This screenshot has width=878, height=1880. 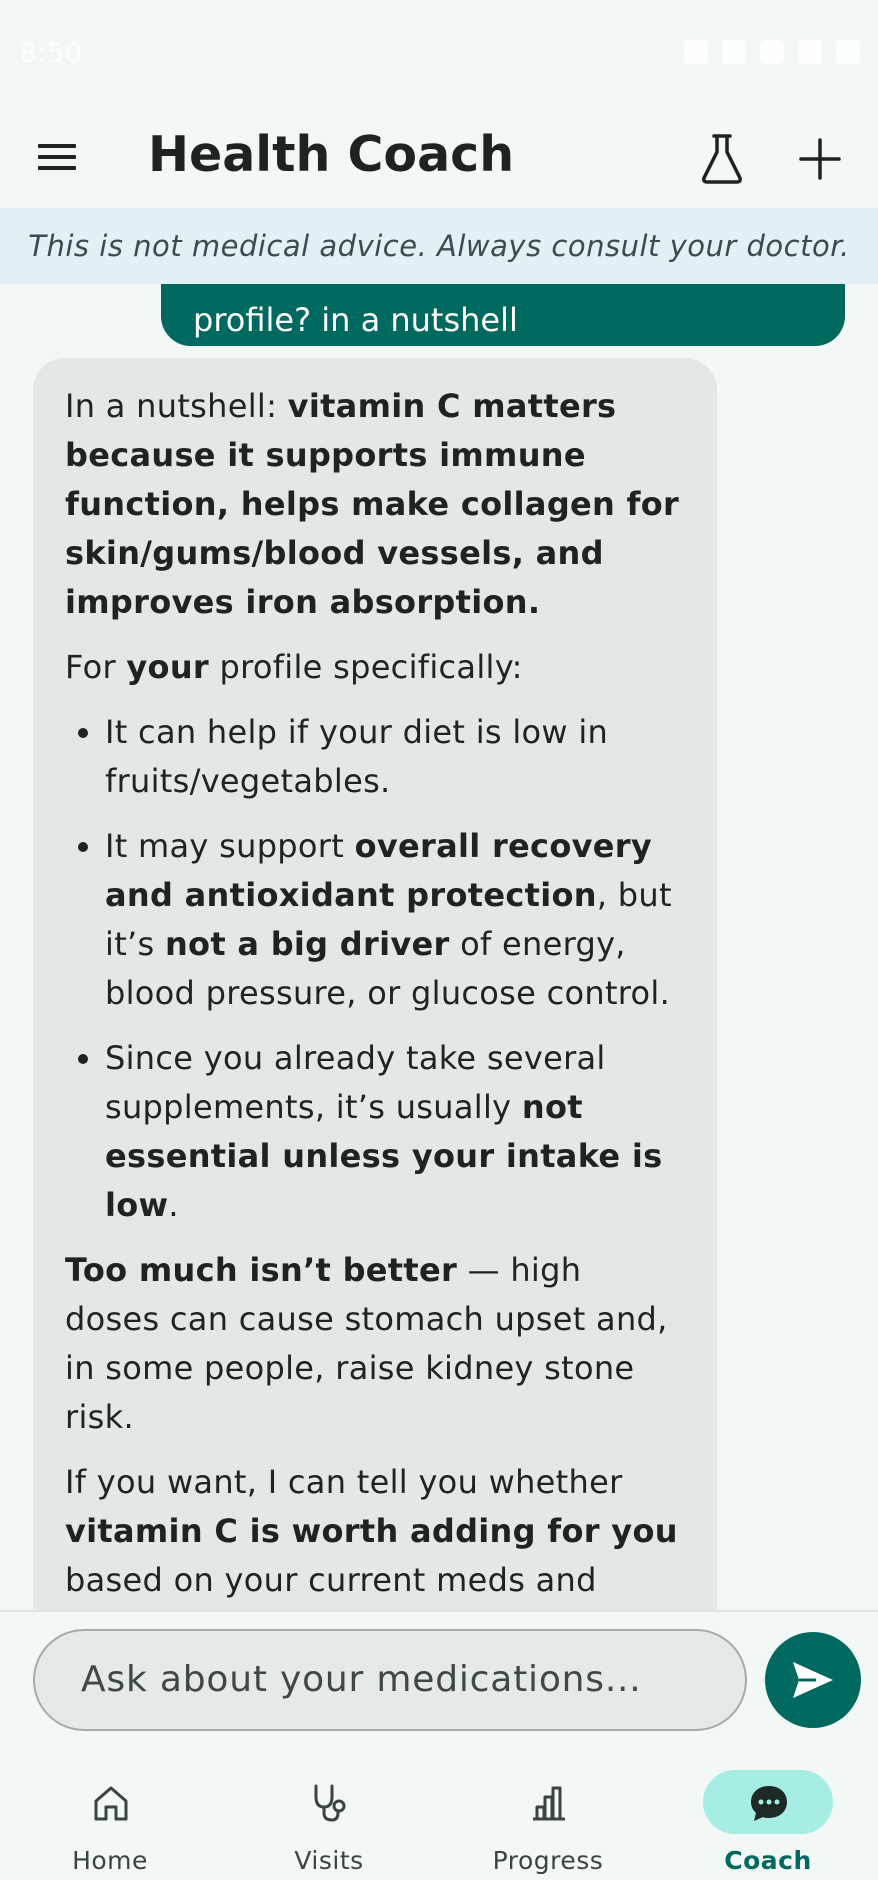 I want to click on battery-icon, so click(x=848, y=52).